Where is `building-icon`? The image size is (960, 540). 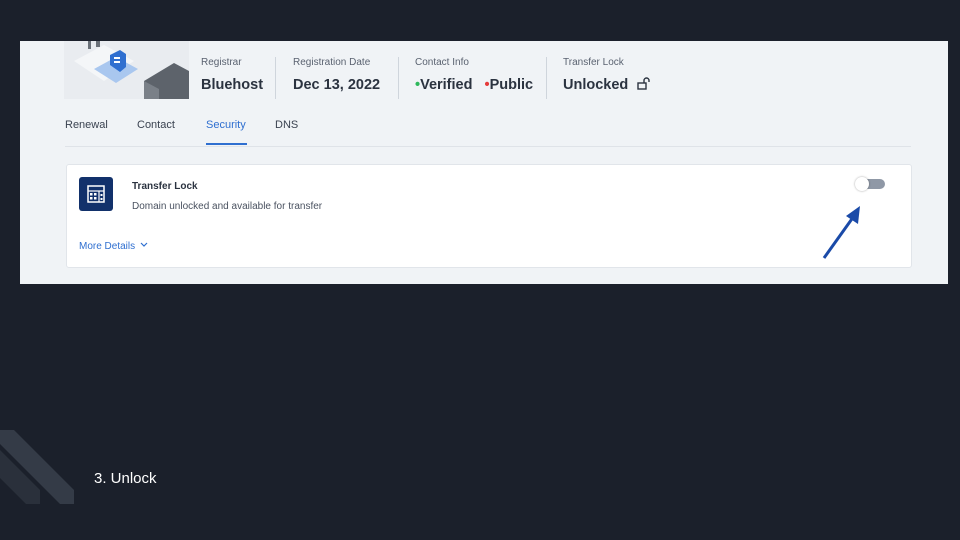
building-icon is located at coordinates (96, 194).